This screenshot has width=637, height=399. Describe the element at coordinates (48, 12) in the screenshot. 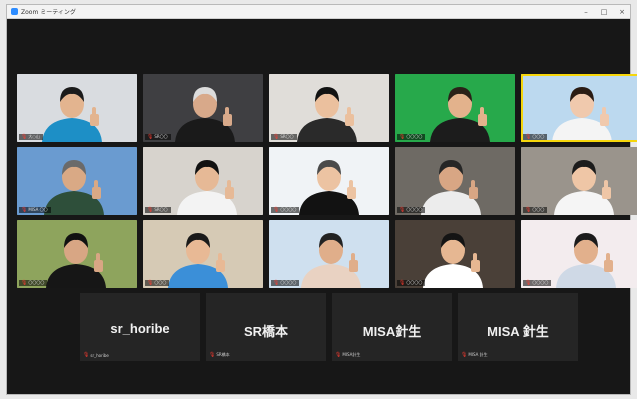

I see `window-title: Zoom ミーティング` at that location.